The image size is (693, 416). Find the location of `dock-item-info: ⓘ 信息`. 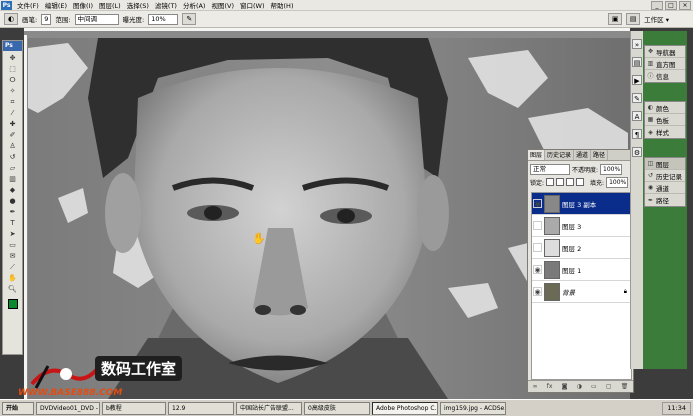

dock-item-info: ⓘ 信息 is located at coordinates (665, 76).